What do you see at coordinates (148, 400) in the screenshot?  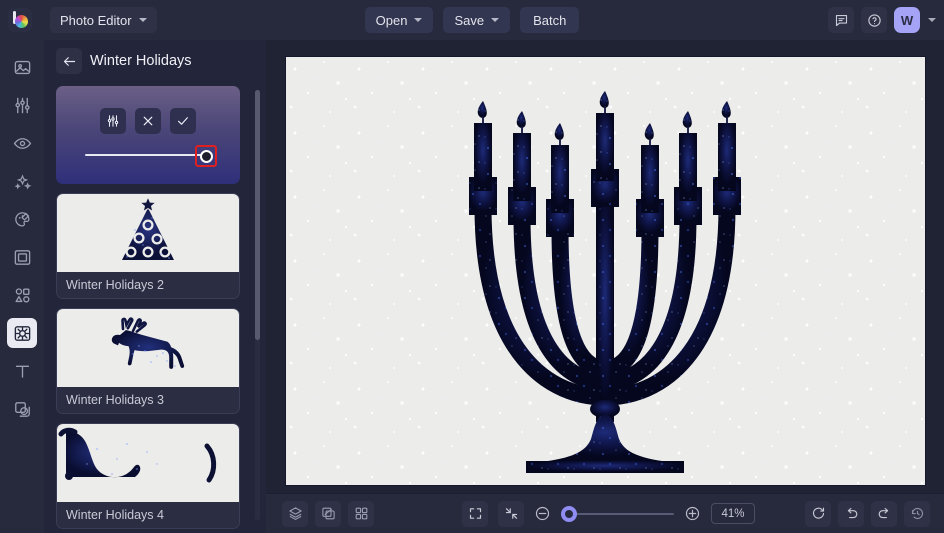 I see `preset-label: Winter Holidays 3` at bounding box center [148, 400].